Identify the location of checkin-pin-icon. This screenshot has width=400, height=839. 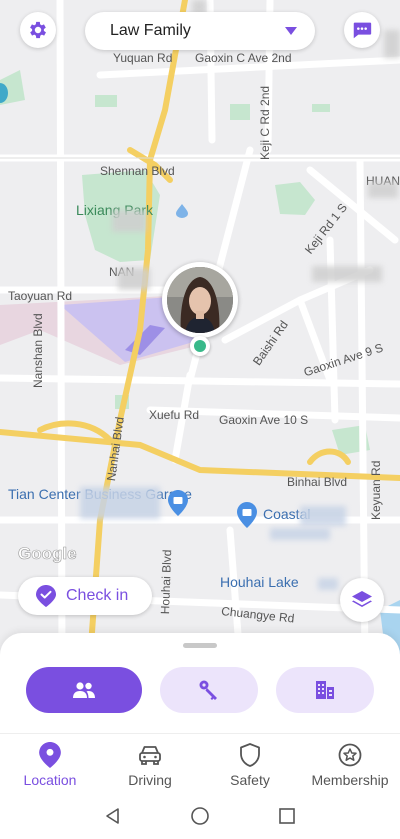
(46, 596).